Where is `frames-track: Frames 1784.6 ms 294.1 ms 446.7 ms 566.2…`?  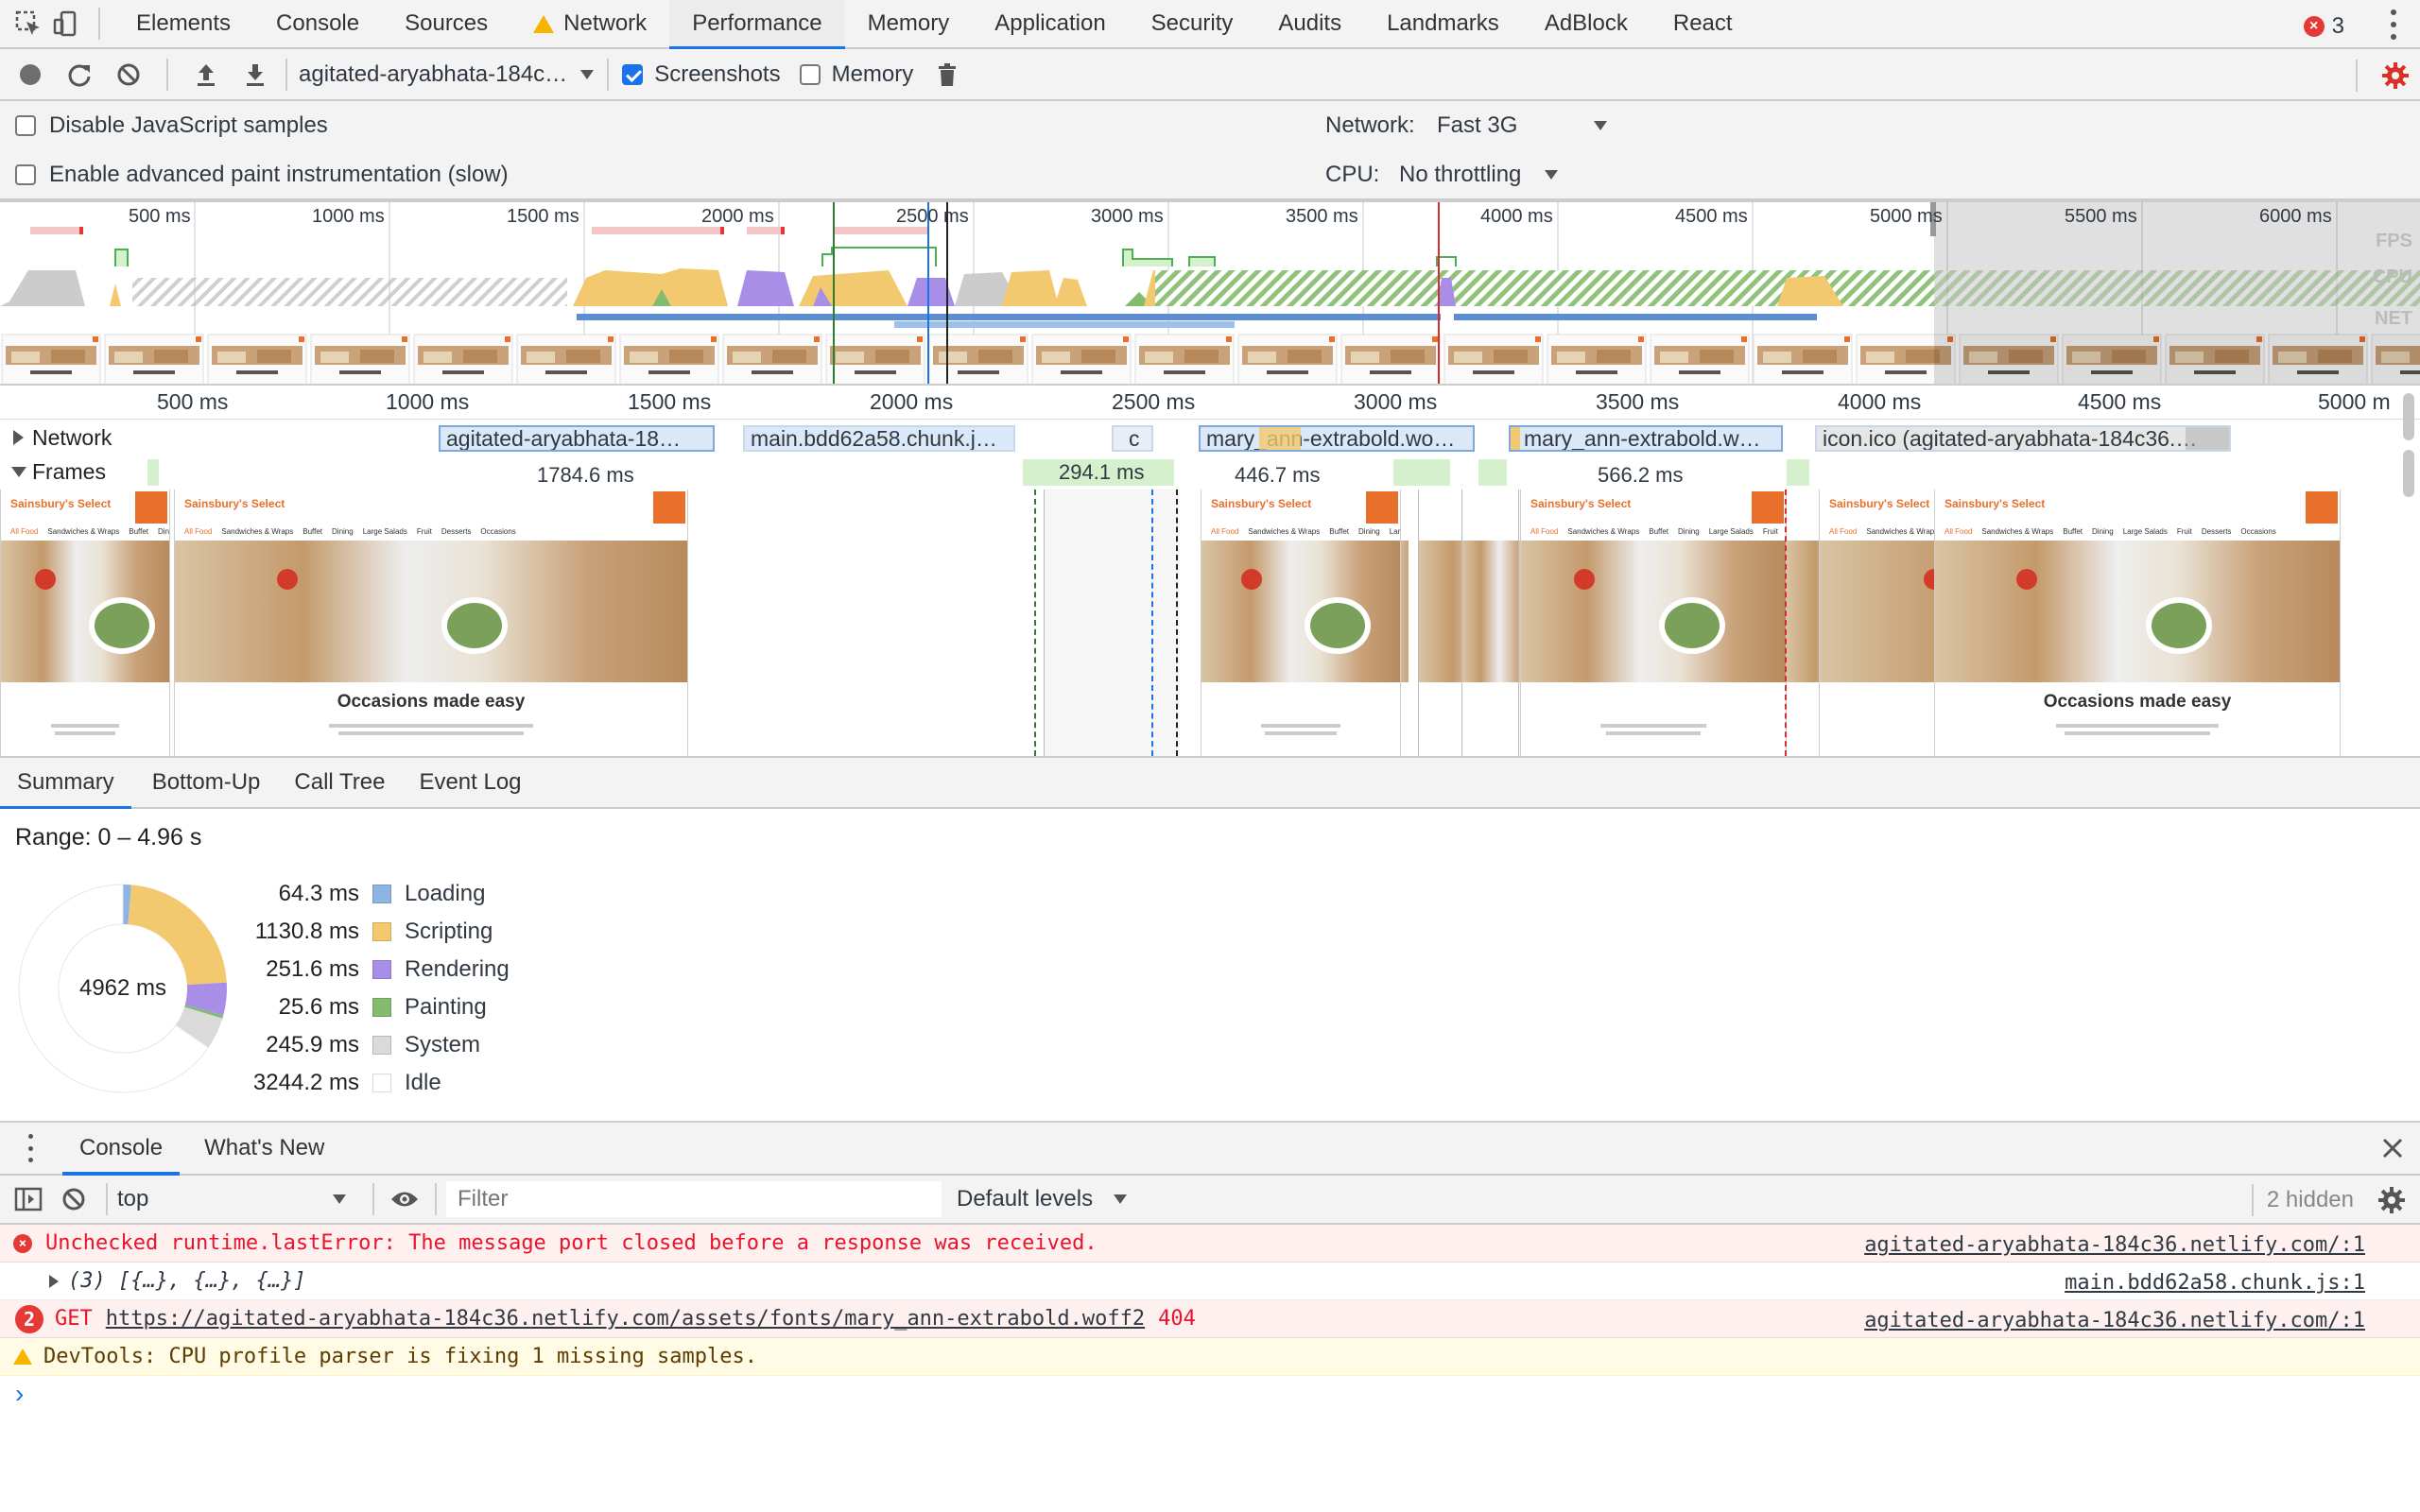 frames-track: Frames 1784.6 ms 294.1 ms 446.7 ms 566.2… is located at coordinates (1191, 472).